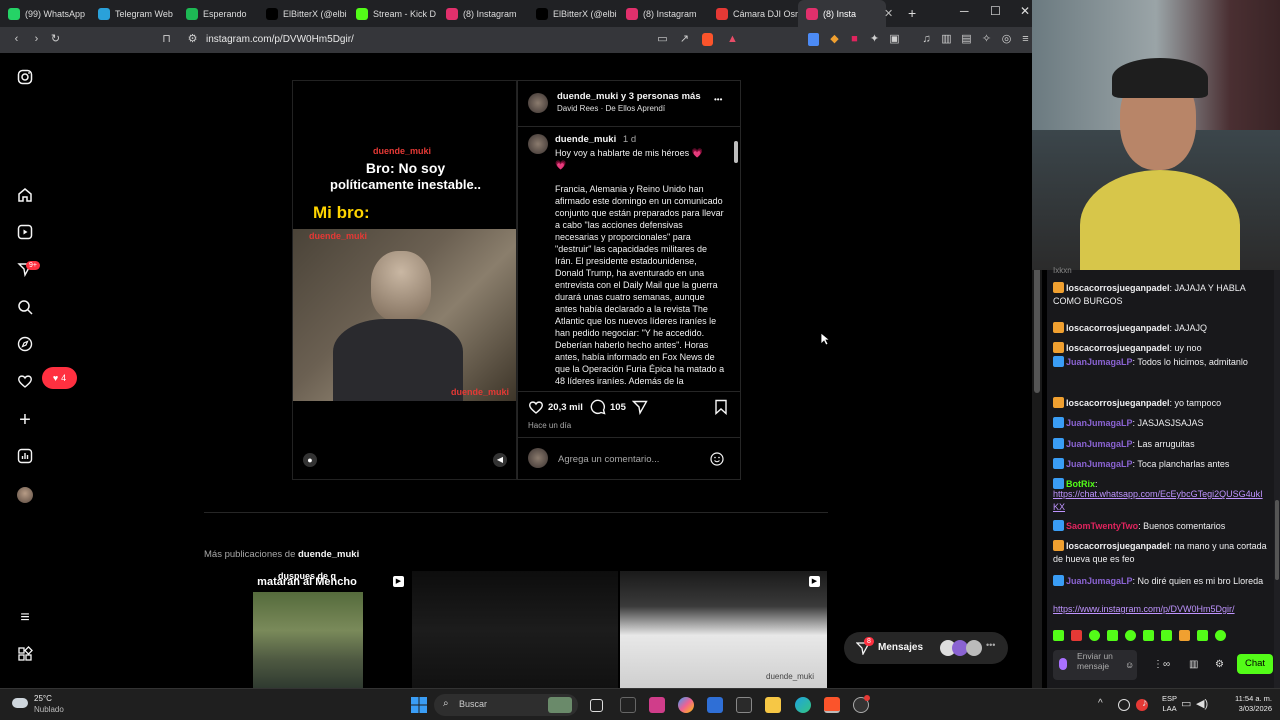 This screenshot has width=1280, height=720. I want to click on translate-icon, so click(813, 39).